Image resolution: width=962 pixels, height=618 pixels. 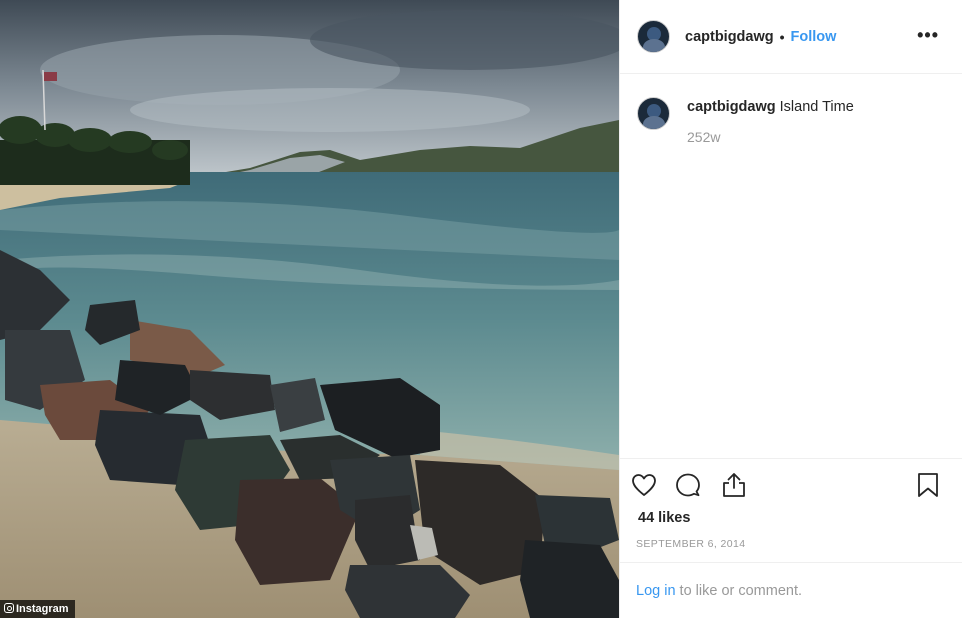 What do you see at coordinates (653, 113) in the screenshot?
I see `caption-avatar` at bounding box center [653, 113].